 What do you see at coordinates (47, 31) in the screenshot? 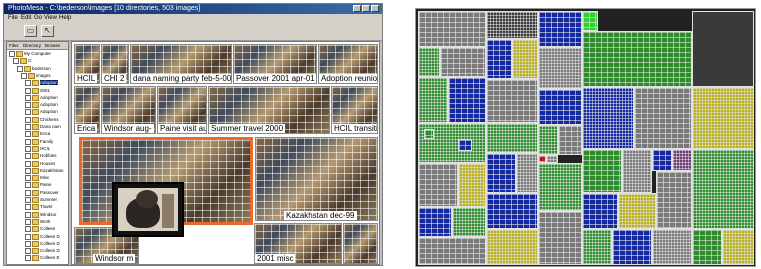
I see `arrow-icon: ↖` at bounding box center [47, 31].